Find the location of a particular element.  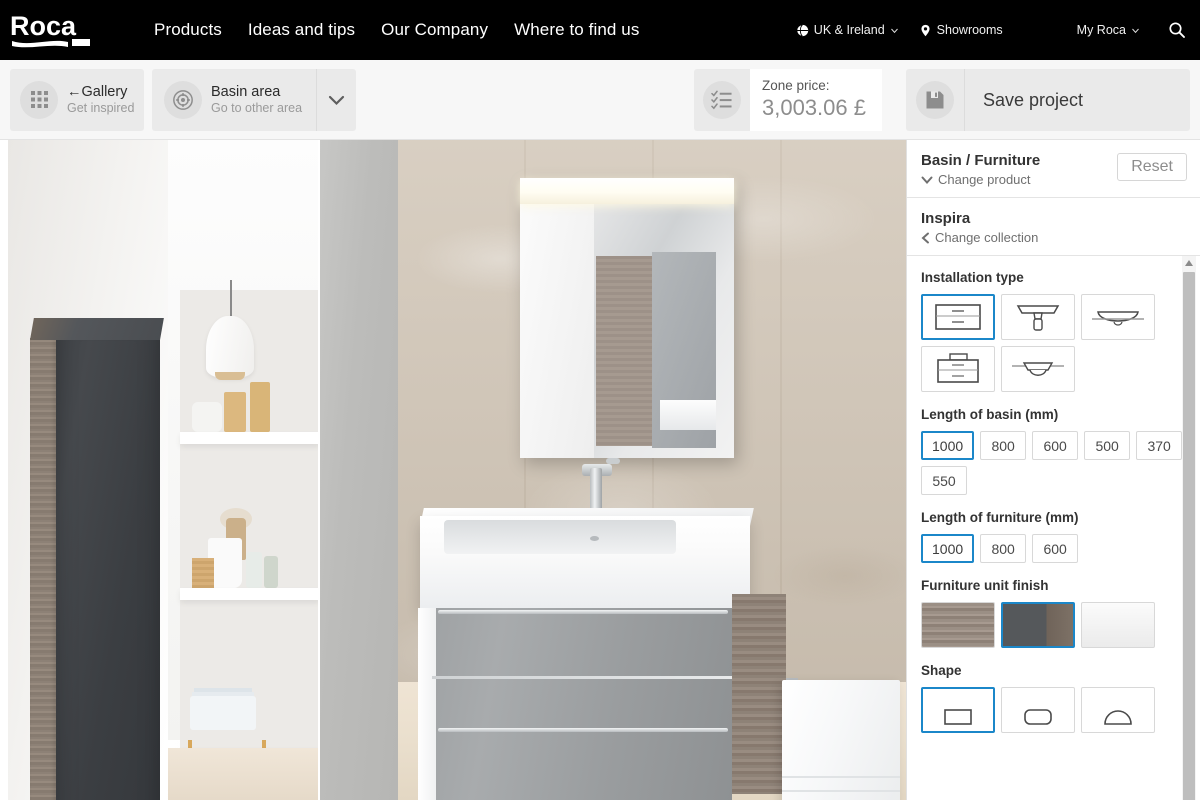

furniture-finish-options is located at coordinates (1053, 625).